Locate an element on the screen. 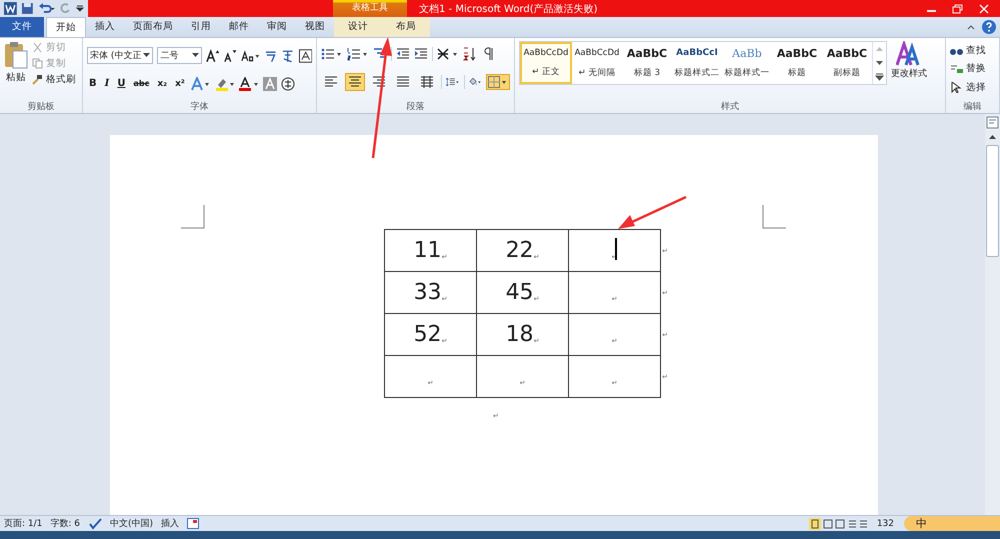 Image resolution: width=1000 pixels, height=539 pixels. format-button: x² is located at coordinates (180, 83).